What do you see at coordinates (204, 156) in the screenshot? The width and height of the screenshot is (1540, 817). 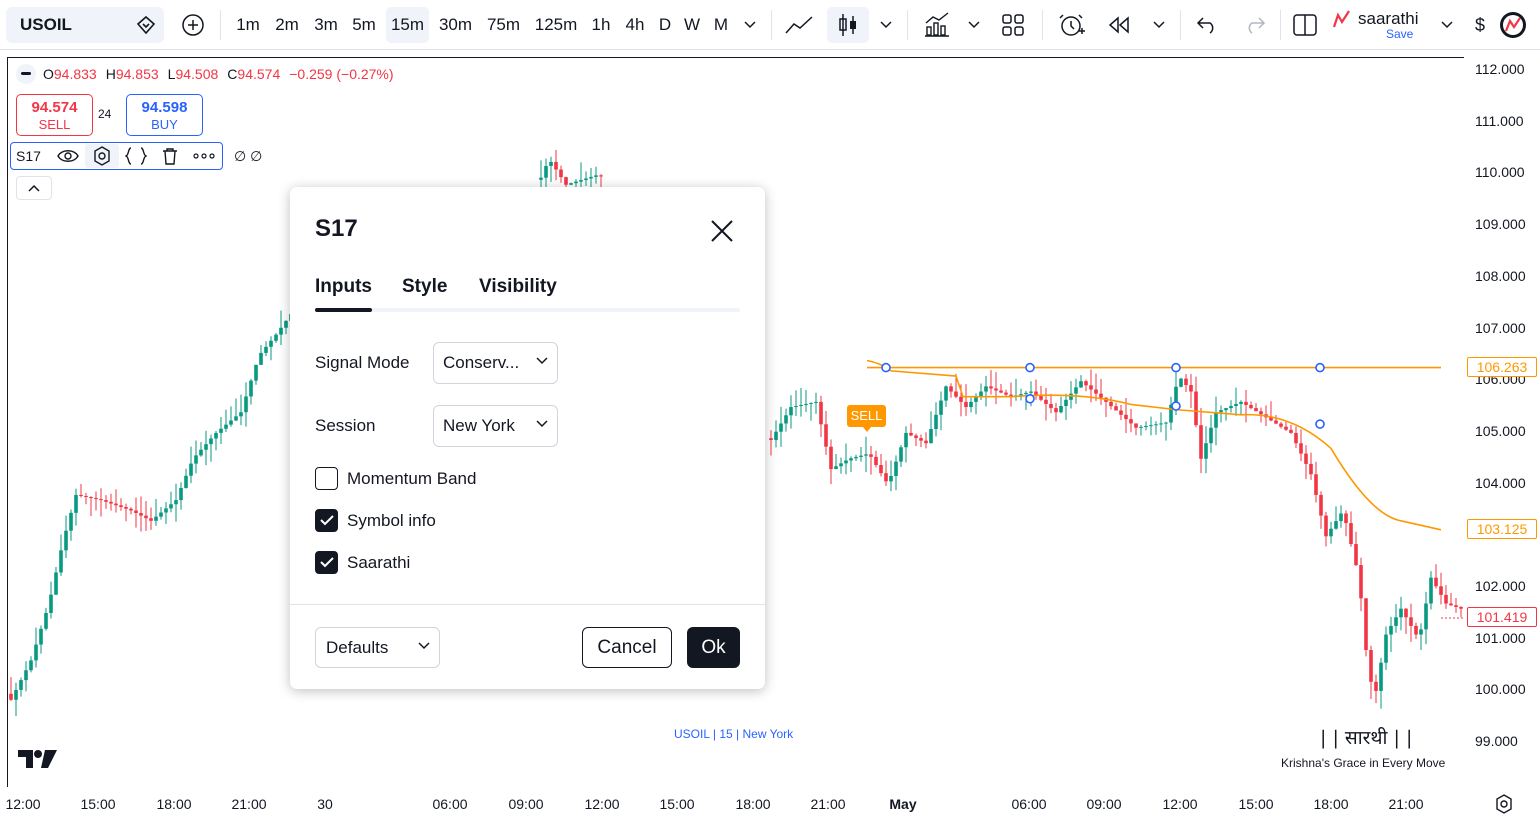 I see `more-dots-icon` at bounding box center [204, 156].